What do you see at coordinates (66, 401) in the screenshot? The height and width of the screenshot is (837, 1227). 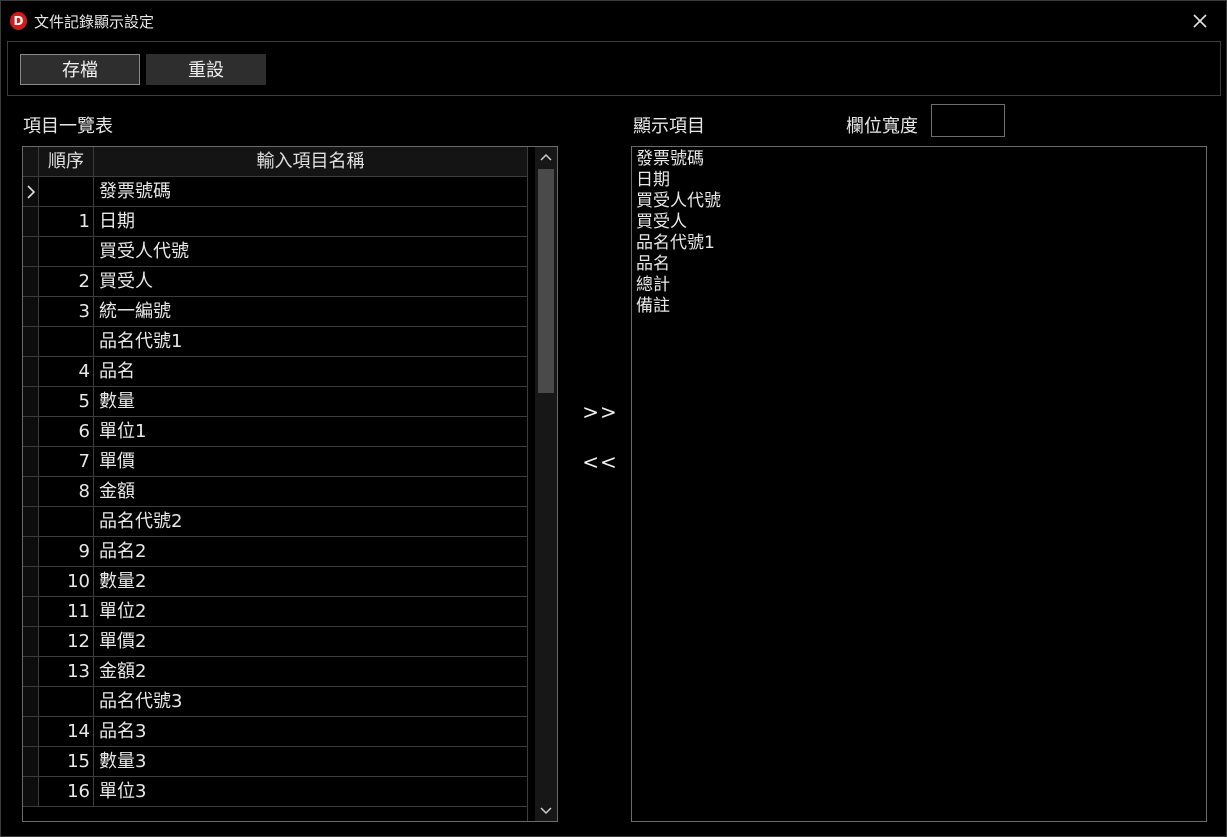 I see `row-seq-cell: 5` at bounding box center [66, 401].